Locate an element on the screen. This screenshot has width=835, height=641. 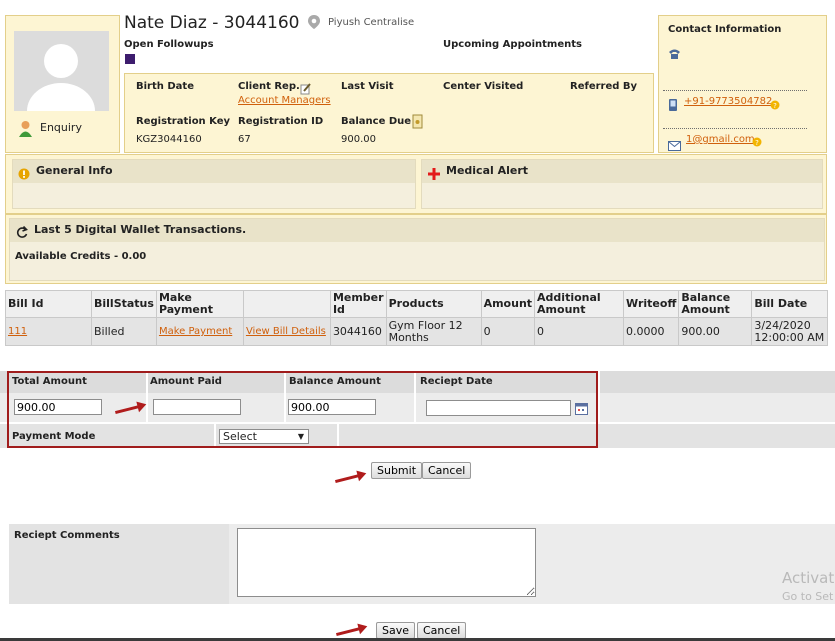
registration-key-value: KGZ3044160 is located at coordinates (169, 139).